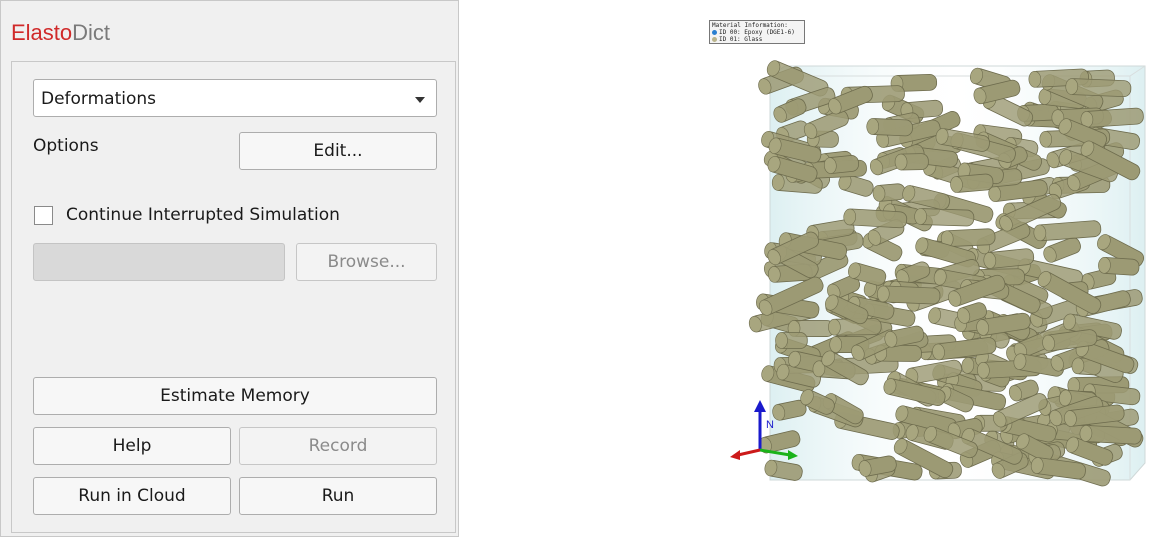 The width and height of the screenshot is (1154, 537). I want to click on record-button: Record, so click(338, 446).